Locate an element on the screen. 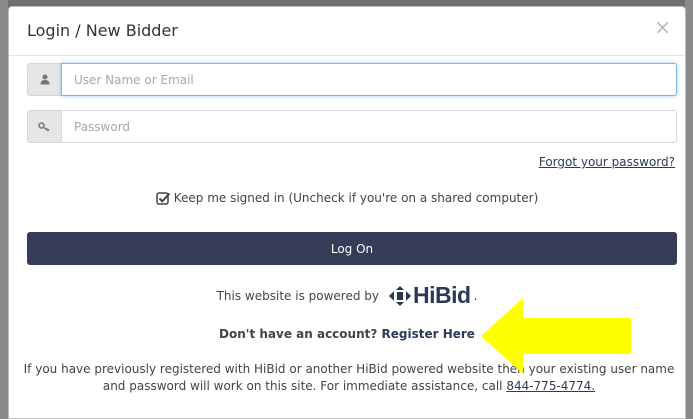  key-icon is located at coordinates (44, 126).